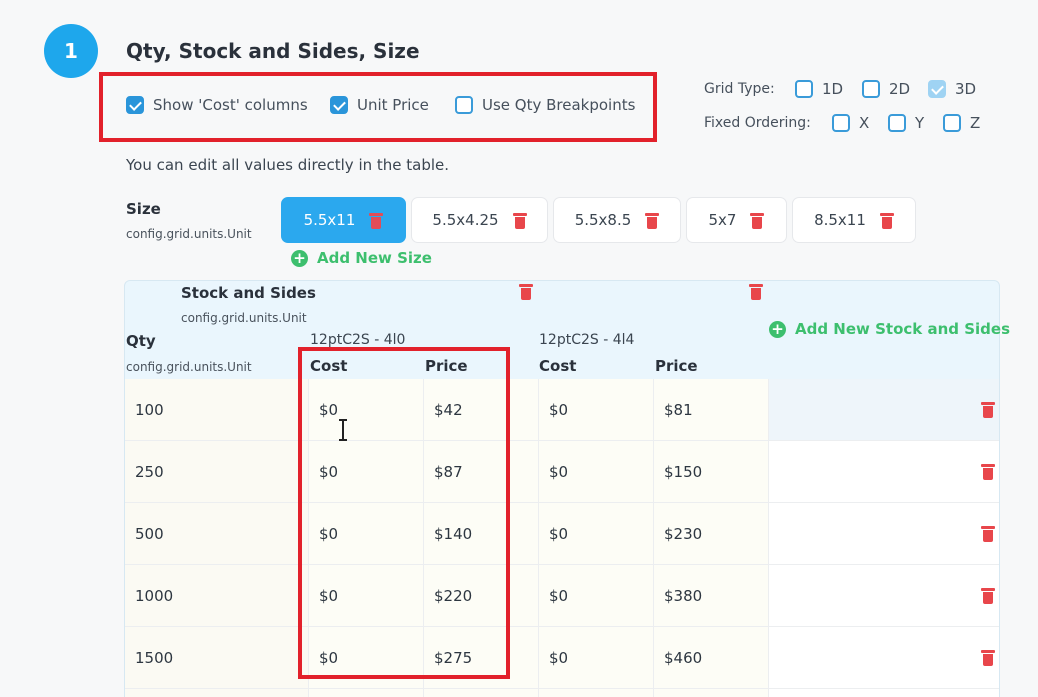  Describe the element at coordinates (587, 340) in the screenshot. I see `stock-column-2-name: 12ptC2S - 4l4` at that location.